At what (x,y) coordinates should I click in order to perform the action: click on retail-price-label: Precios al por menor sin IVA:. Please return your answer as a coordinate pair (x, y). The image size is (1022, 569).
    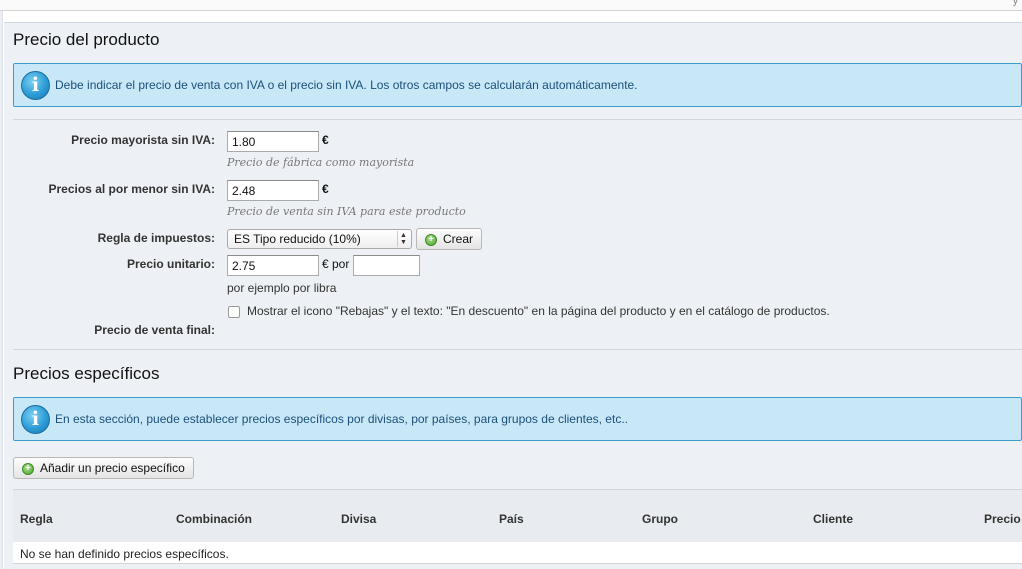
    Looking at the image, I should click on (132, 189).